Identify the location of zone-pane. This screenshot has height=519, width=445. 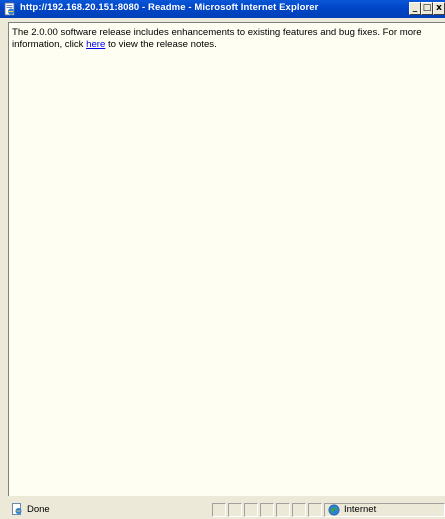
(384, 510).